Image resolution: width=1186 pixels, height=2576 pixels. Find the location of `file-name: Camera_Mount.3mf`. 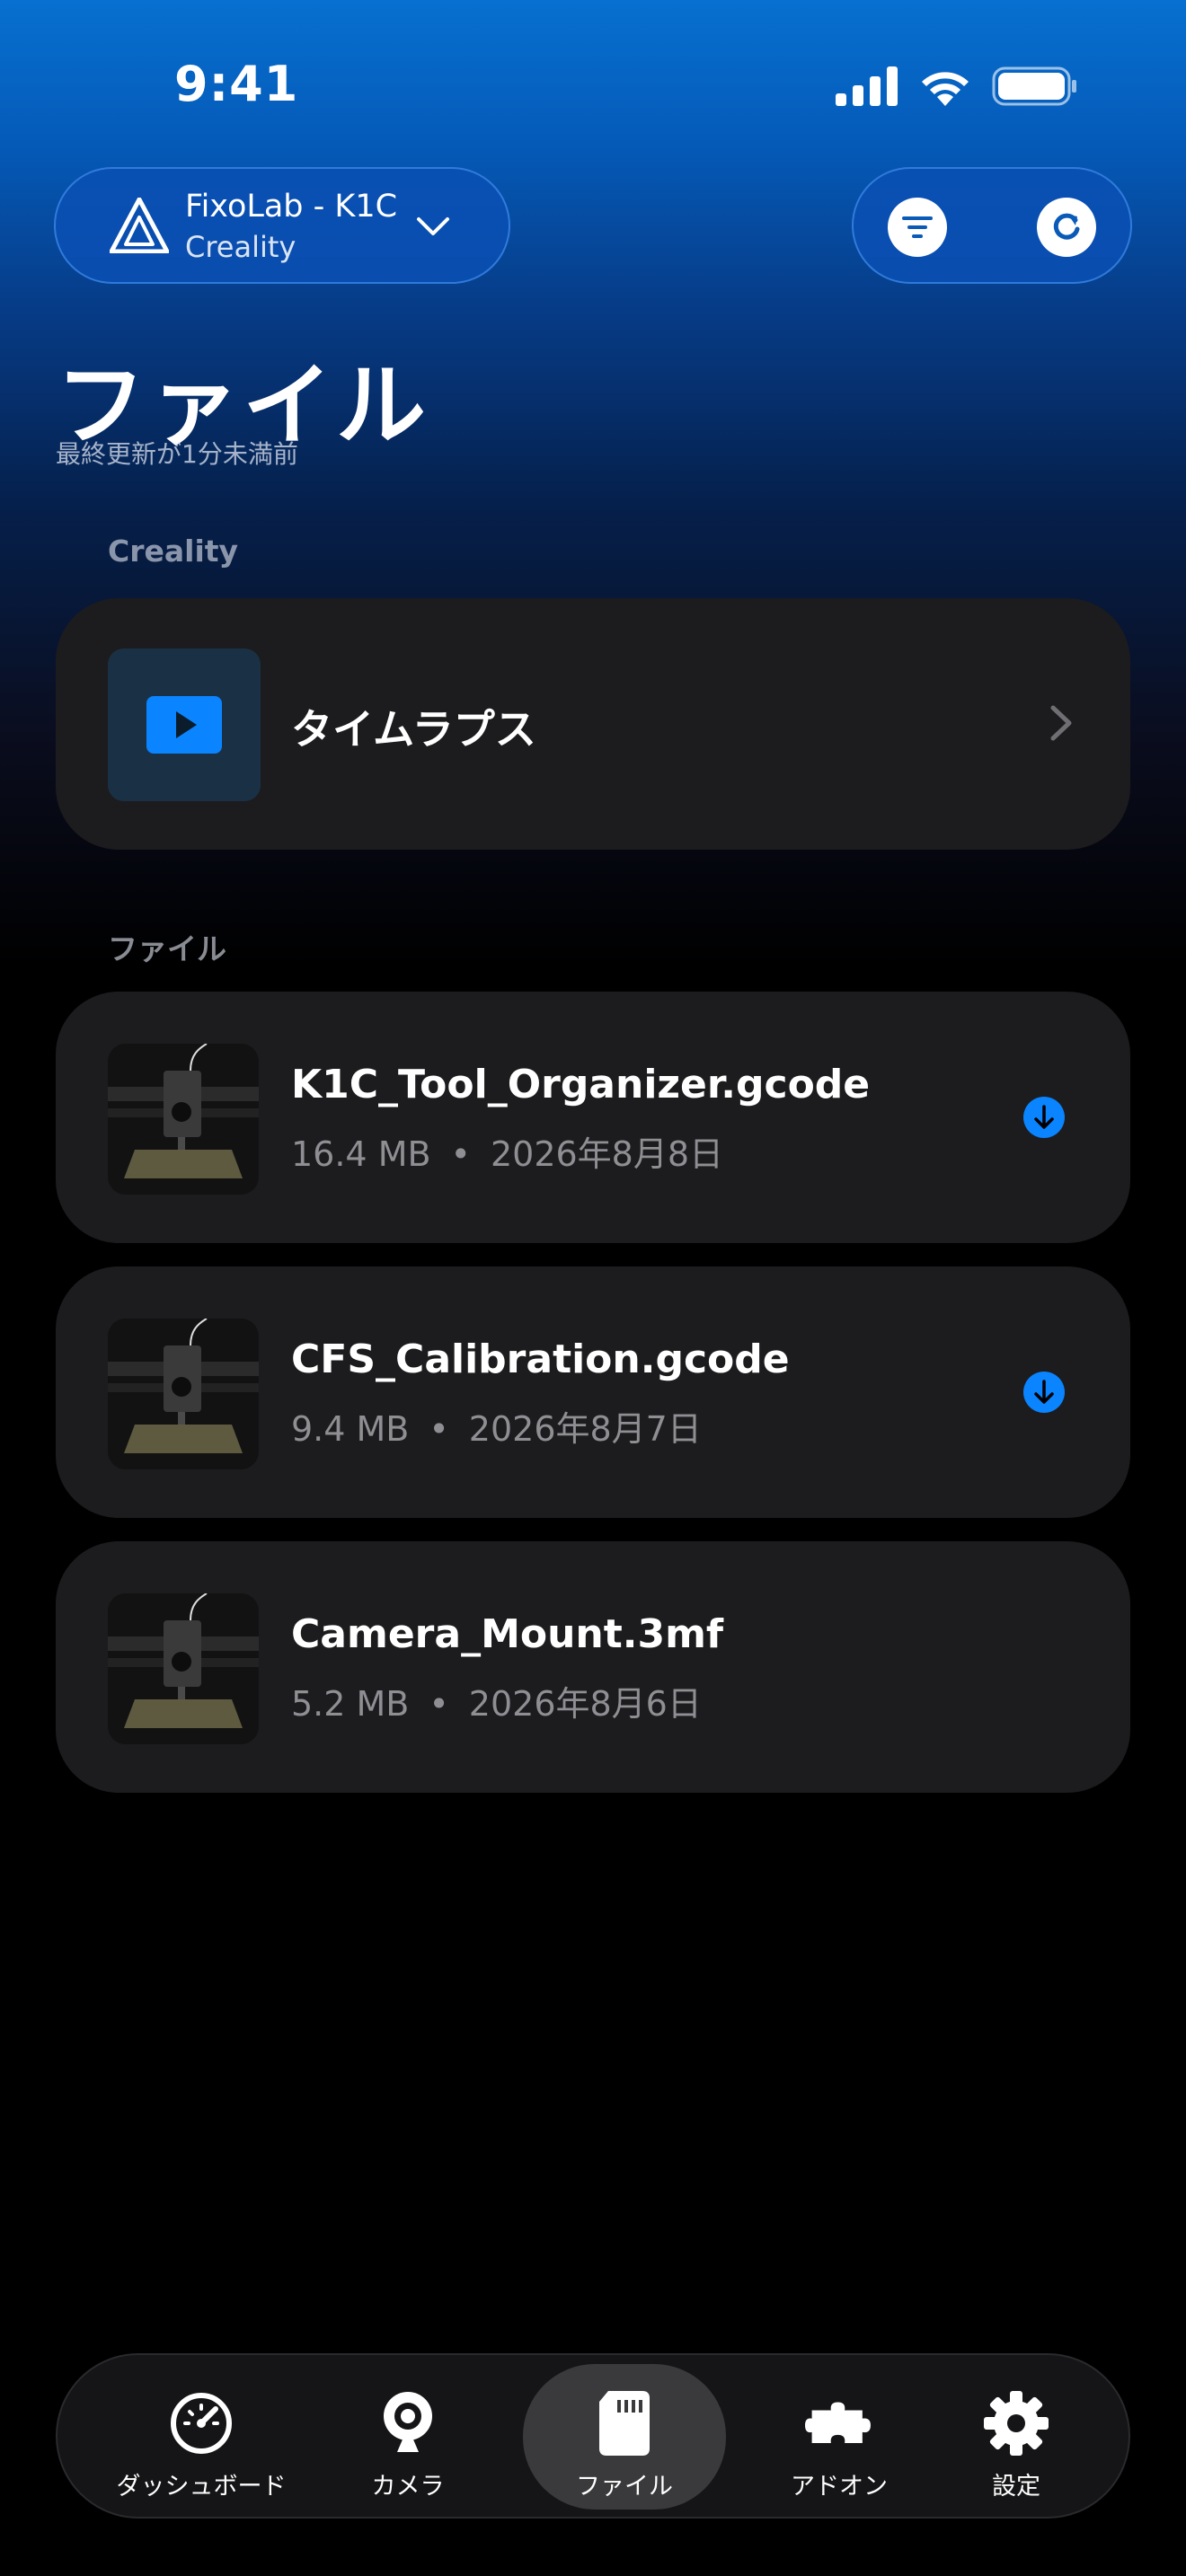

file-name: Camera_Mount.3mf is located at coordinates (508, 1634).